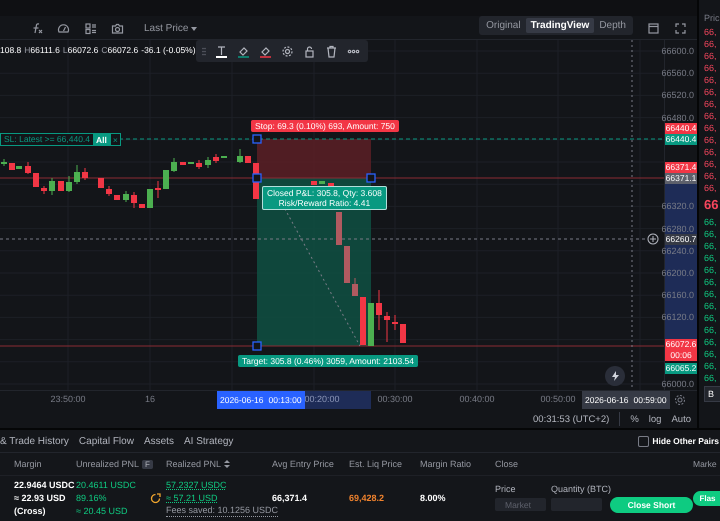  What do you see at coordinates (712, 394) in the screenshot?
I see `book-button: B` at bounding box center [712, 394].